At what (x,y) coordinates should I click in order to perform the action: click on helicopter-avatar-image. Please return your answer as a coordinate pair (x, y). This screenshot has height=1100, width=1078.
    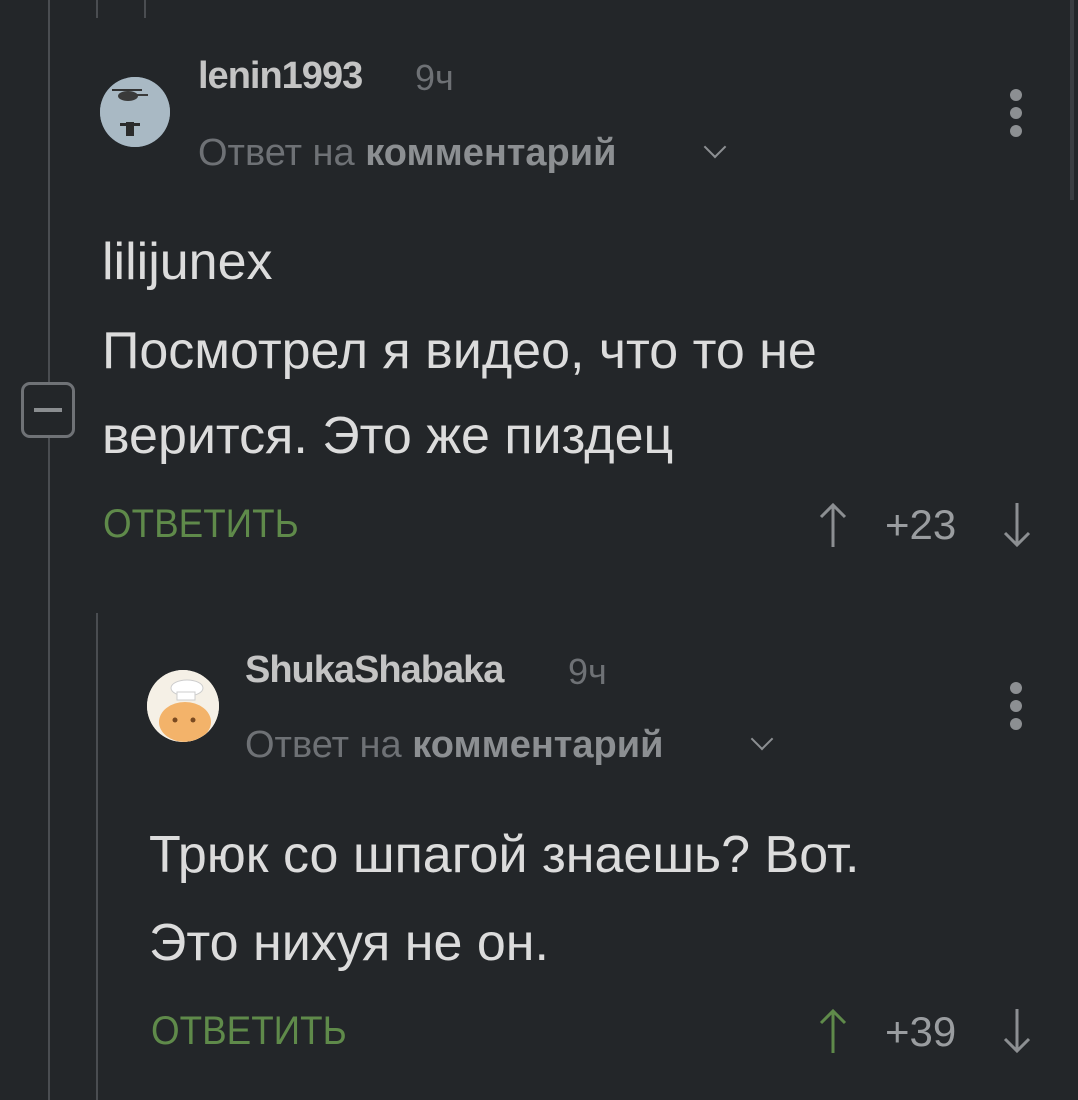
    Looking at the image, I should click on (135, 112).